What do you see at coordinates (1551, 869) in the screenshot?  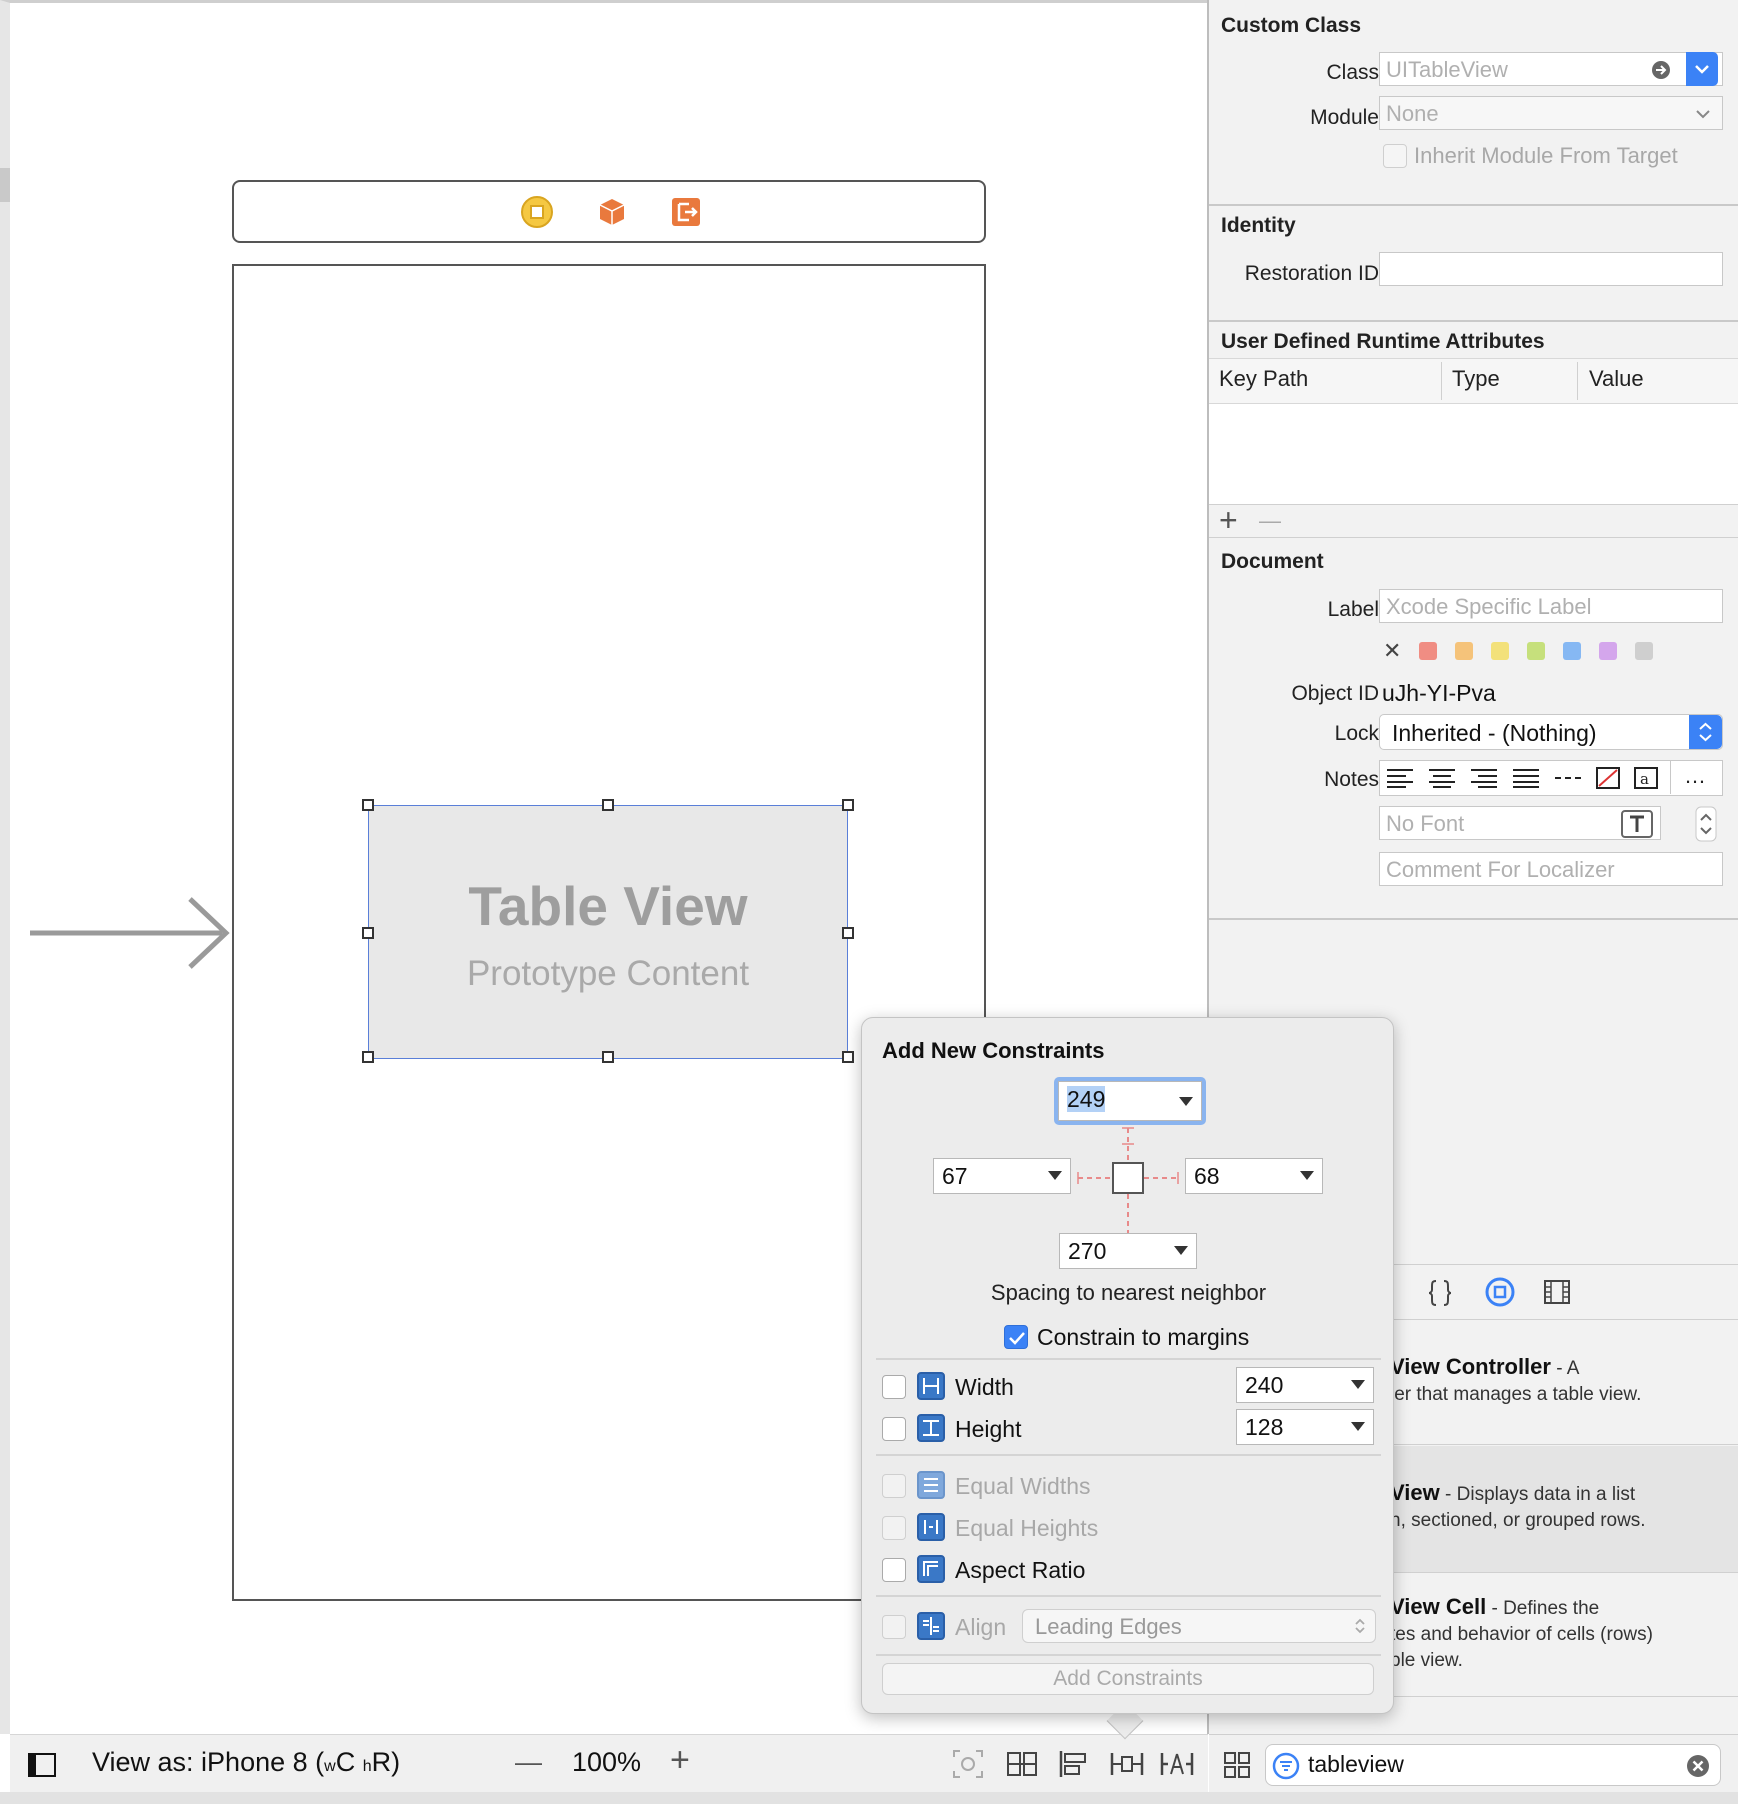 I see `comment-for-localizer-field: Comment For Localizer` at bounding box center [1551, 869].